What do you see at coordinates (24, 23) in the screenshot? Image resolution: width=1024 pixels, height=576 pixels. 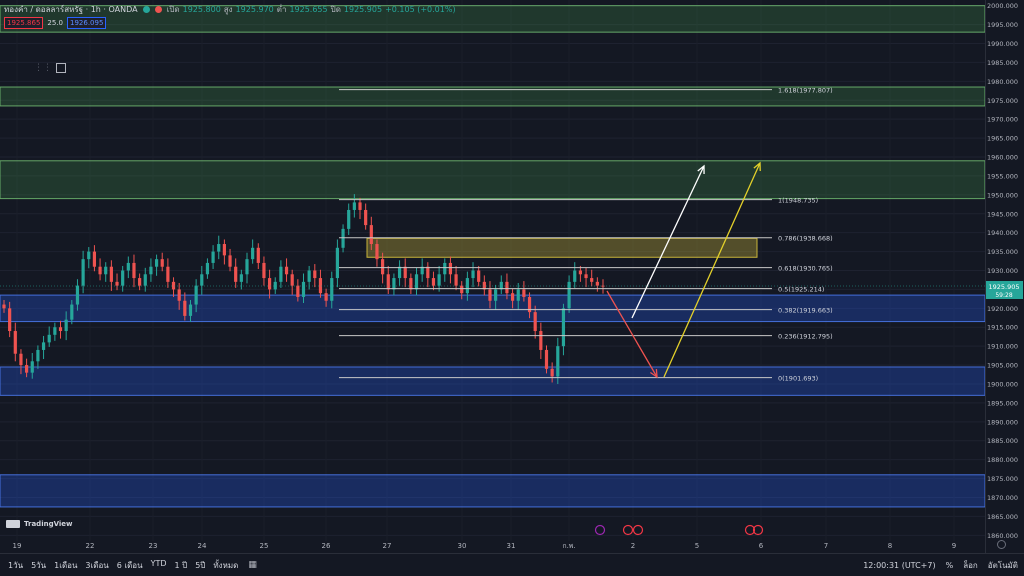 I see `sell-button: 1925.865` at bounding box center [24, 23].